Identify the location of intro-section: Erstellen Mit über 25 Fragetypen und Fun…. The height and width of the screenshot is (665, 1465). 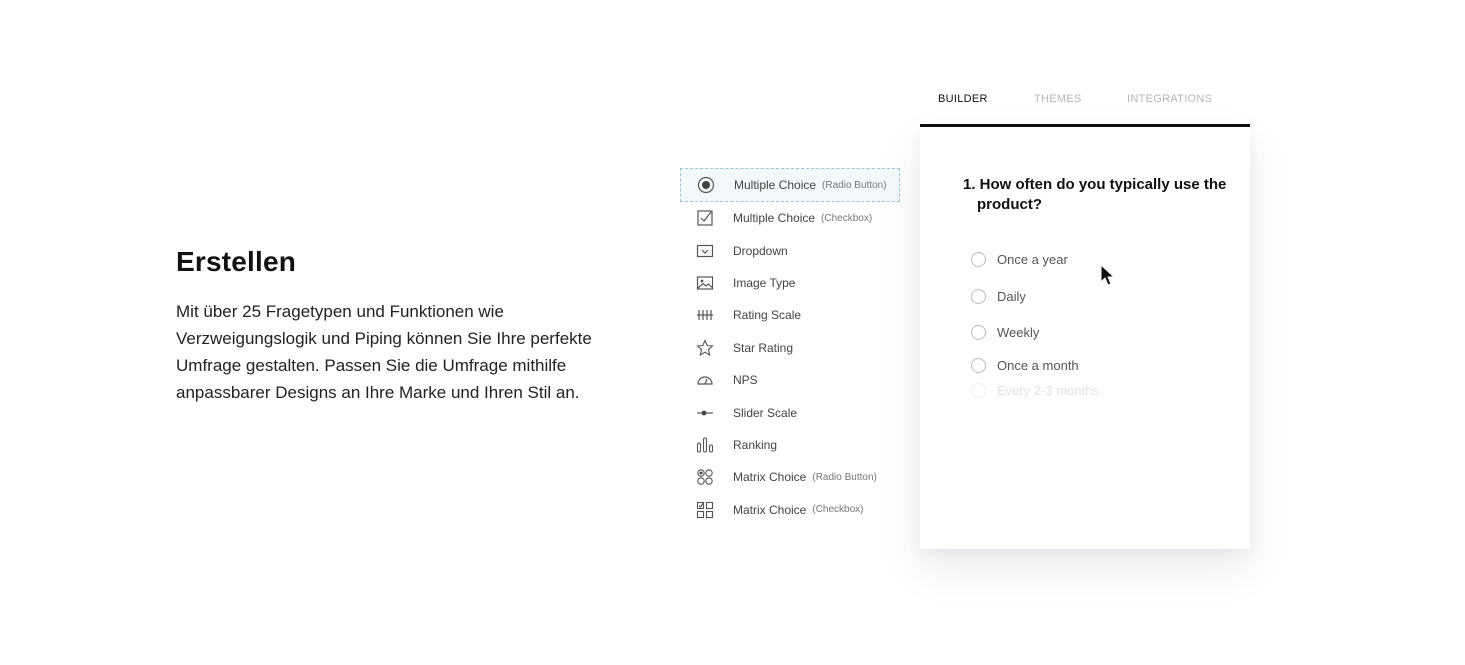
(391, 325).